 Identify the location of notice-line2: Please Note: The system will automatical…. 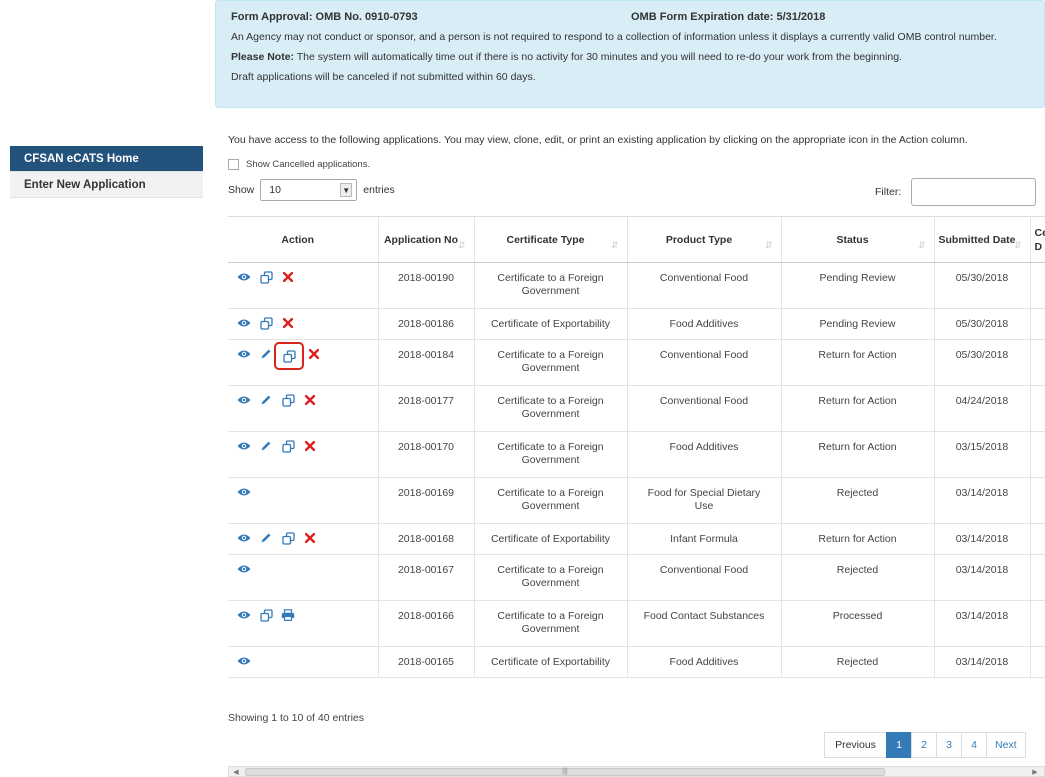
(630, 57).